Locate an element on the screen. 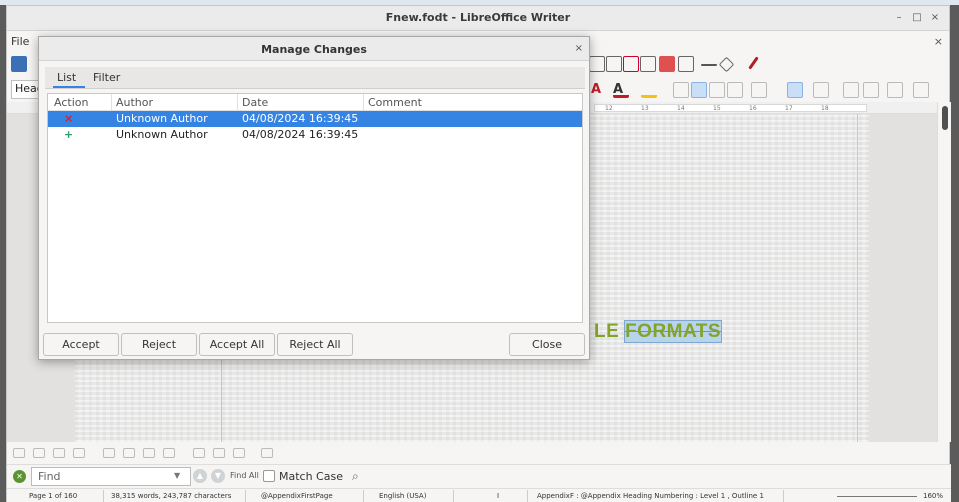 The height and width of the screenshot is (502, 959). line-spacing-icon is located at coordinates (895, 90).